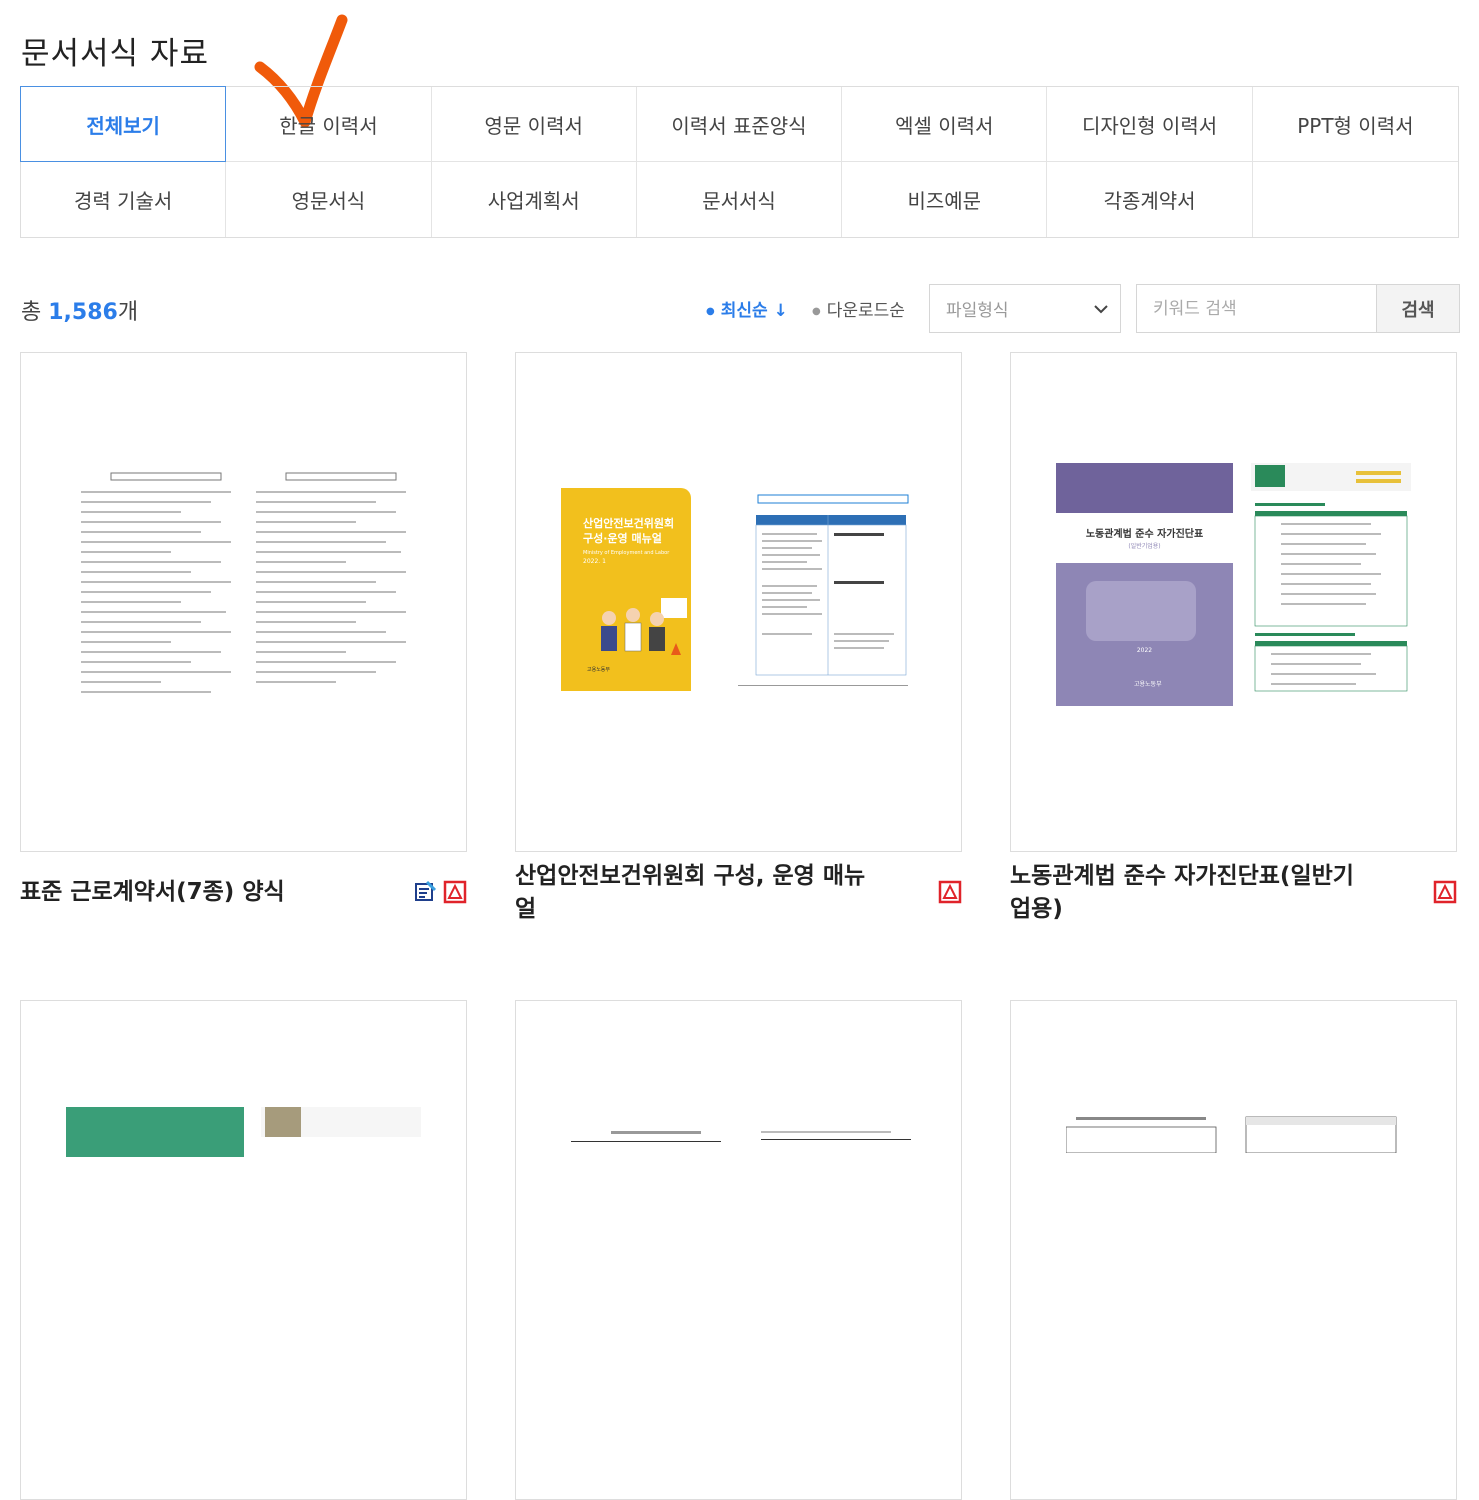 The image size is (1479, 1500). I want to click on cover-date: 2022. 1, so click(594, 561).